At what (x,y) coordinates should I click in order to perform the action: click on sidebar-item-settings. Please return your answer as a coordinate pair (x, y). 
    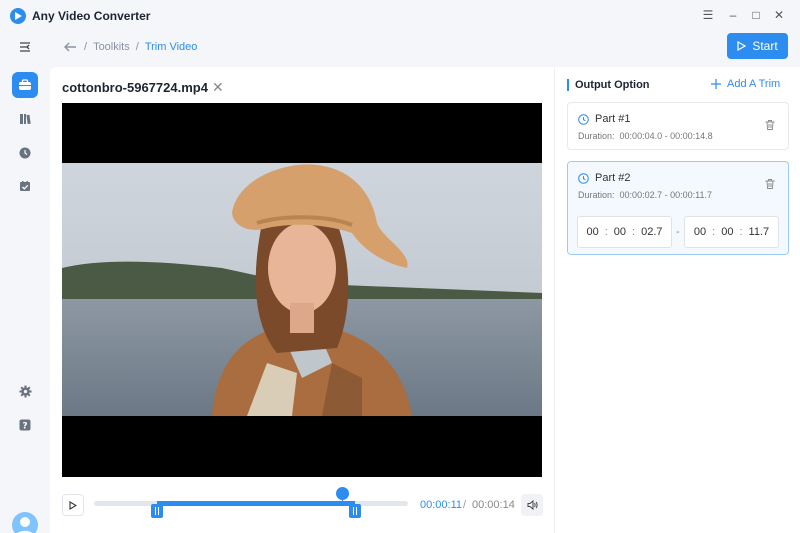
    Looking at the image, I should click on (25, 391).